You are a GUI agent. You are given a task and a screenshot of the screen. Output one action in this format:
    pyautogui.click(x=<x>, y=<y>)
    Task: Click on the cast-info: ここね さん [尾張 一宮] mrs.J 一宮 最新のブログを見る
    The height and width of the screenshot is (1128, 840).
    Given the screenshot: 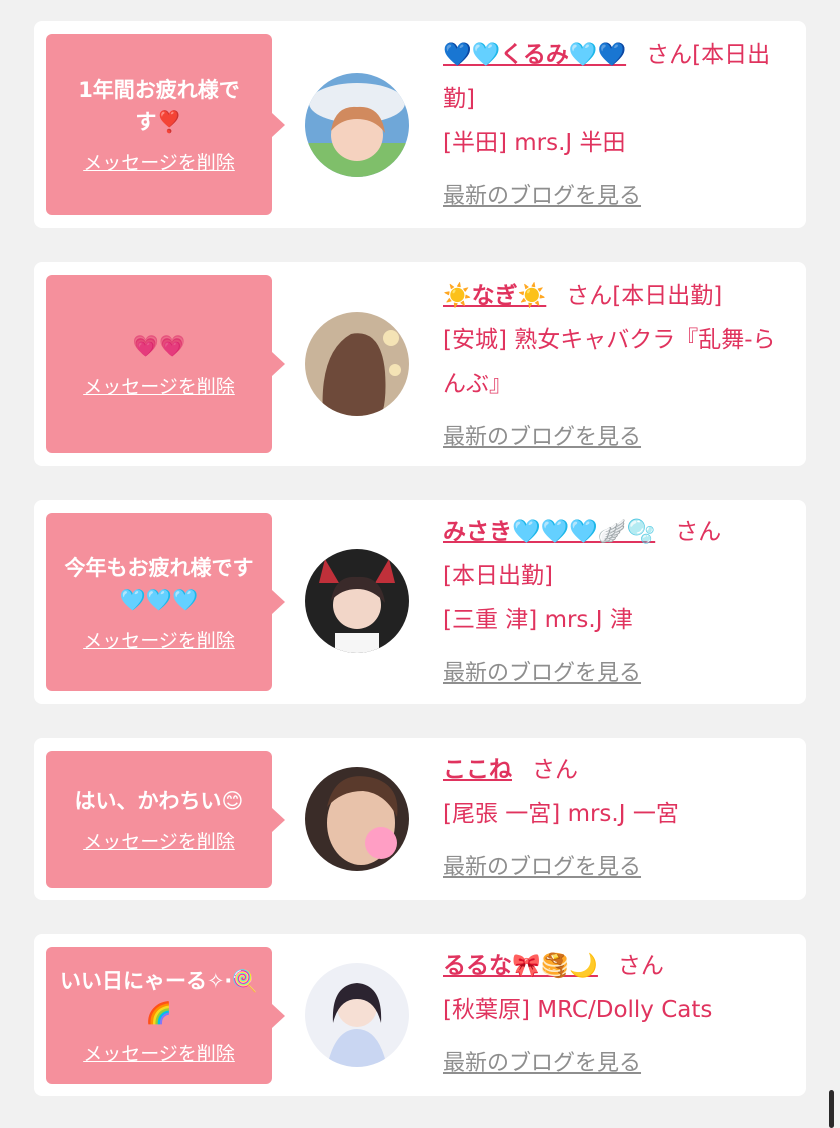 What is the action you would take?
    pyautogui.click(x=615, y=819)
    